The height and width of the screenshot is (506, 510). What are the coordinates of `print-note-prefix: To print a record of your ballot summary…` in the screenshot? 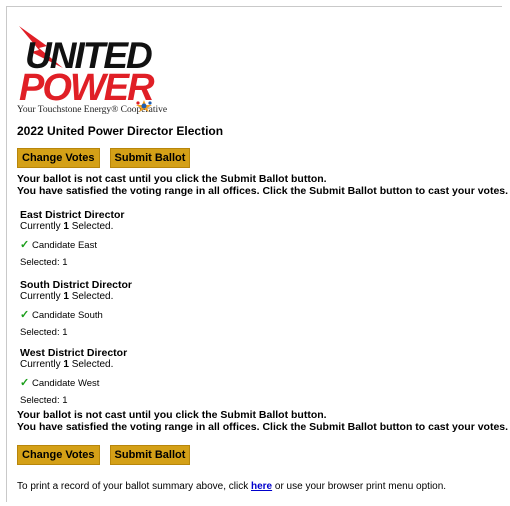 It's located at (134, 486).